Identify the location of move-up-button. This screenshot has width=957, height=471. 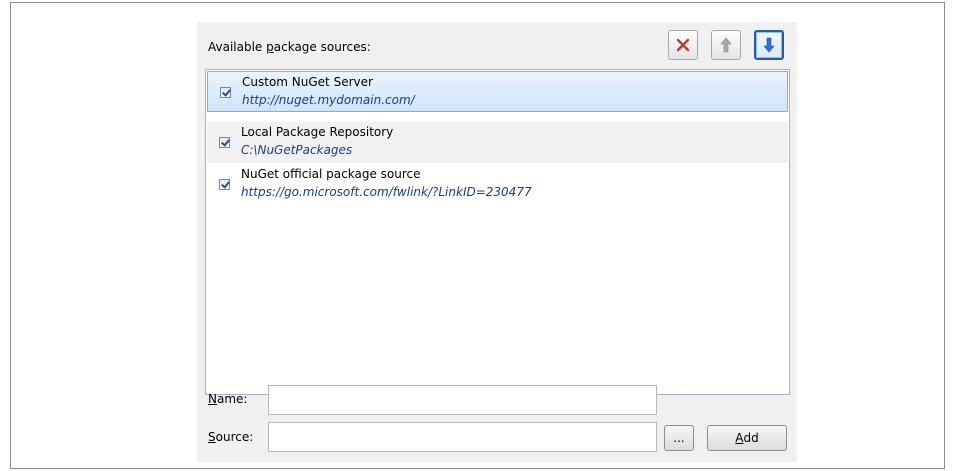
(726, 45).